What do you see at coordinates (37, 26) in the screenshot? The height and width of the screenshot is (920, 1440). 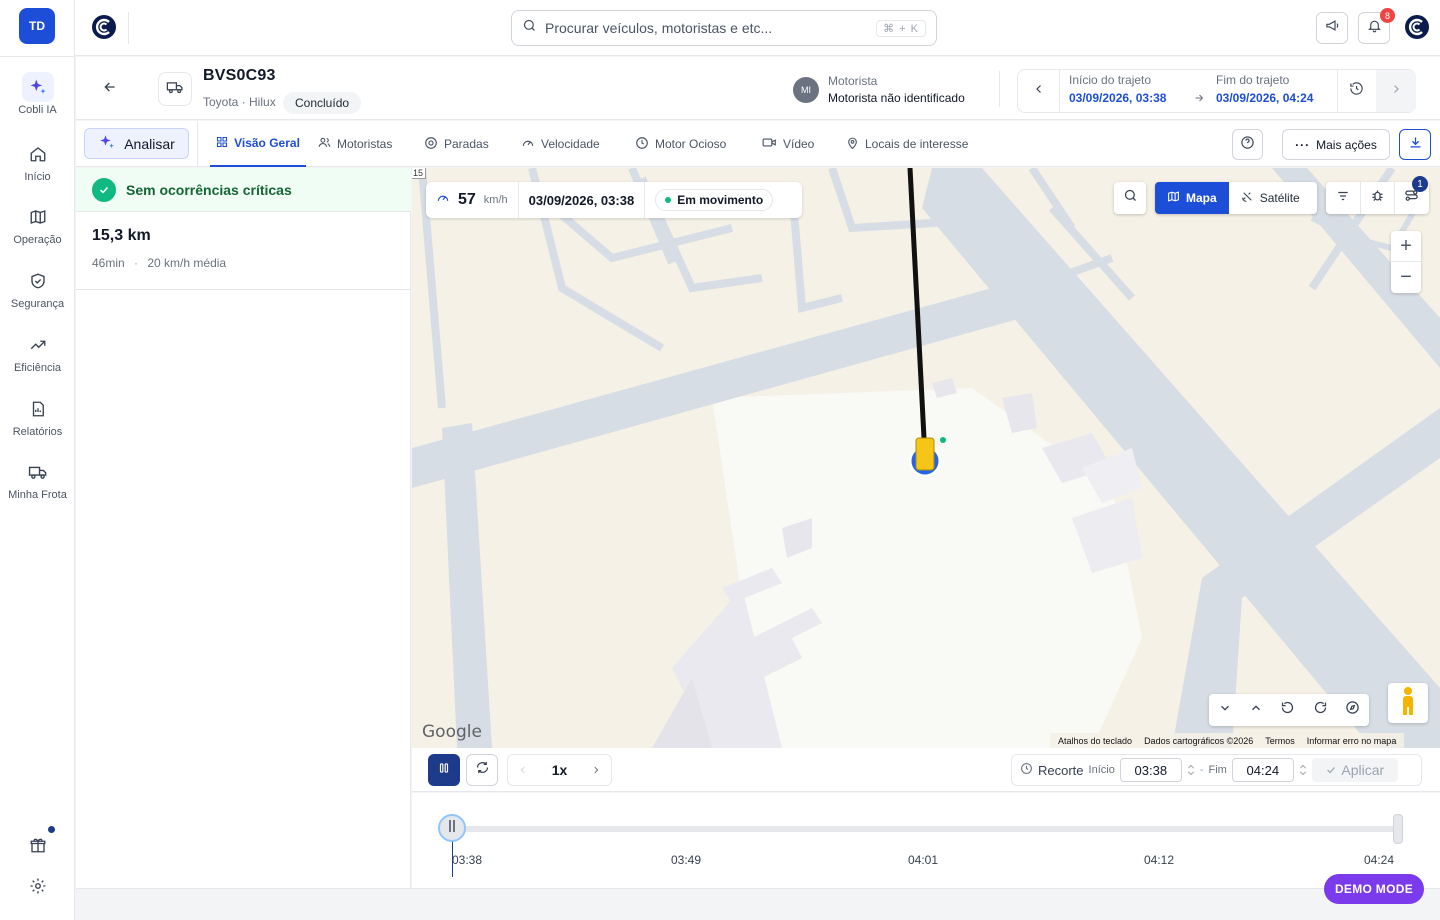 I see `user-avatar: TD` at bounding box center [37, 26].